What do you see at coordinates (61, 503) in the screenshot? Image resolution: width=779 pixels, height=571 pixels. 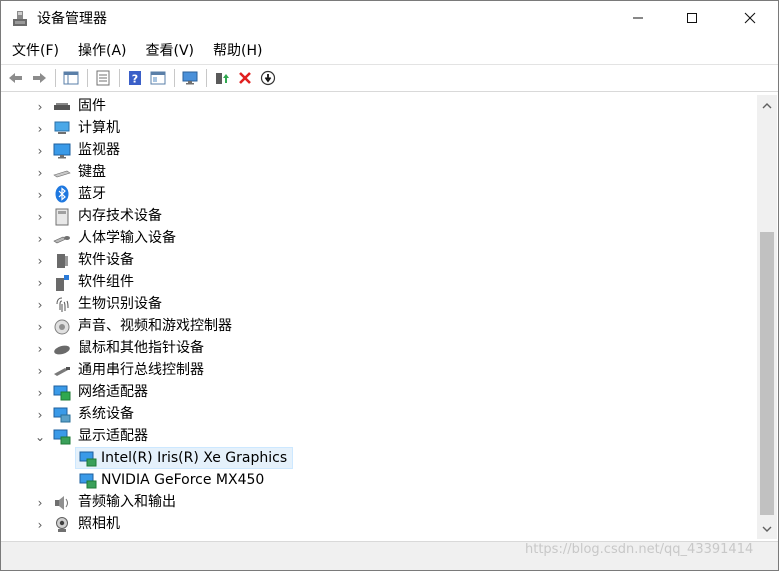 I see `audio-io-icon` at bounding box center [61, 503].